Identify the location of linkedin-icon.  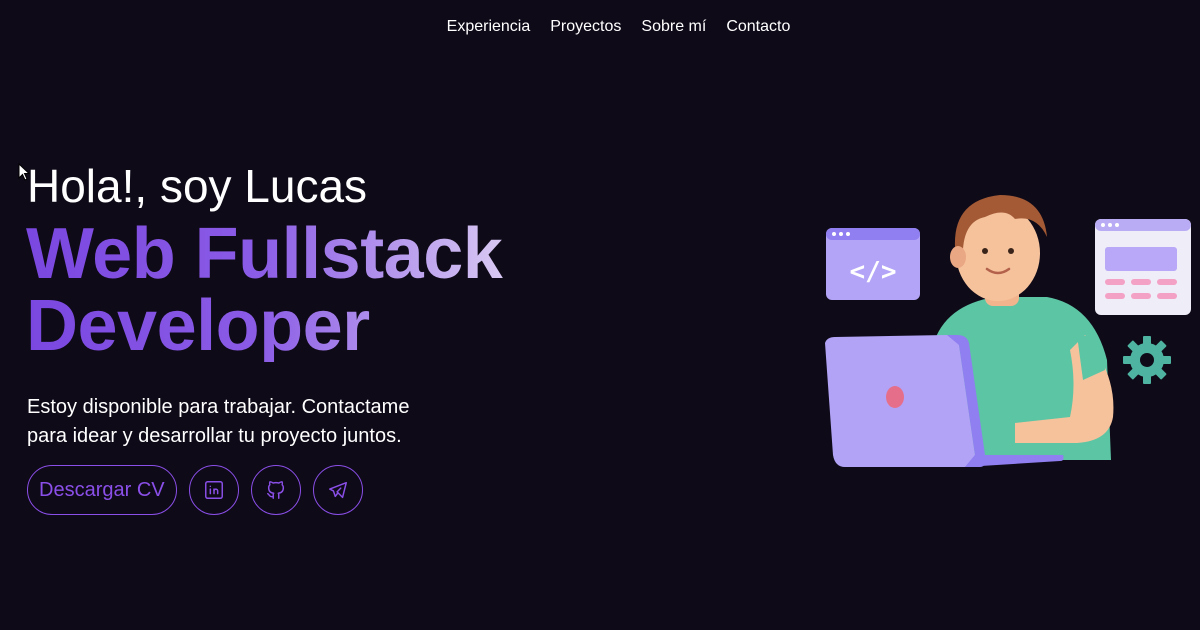
(213, 490).